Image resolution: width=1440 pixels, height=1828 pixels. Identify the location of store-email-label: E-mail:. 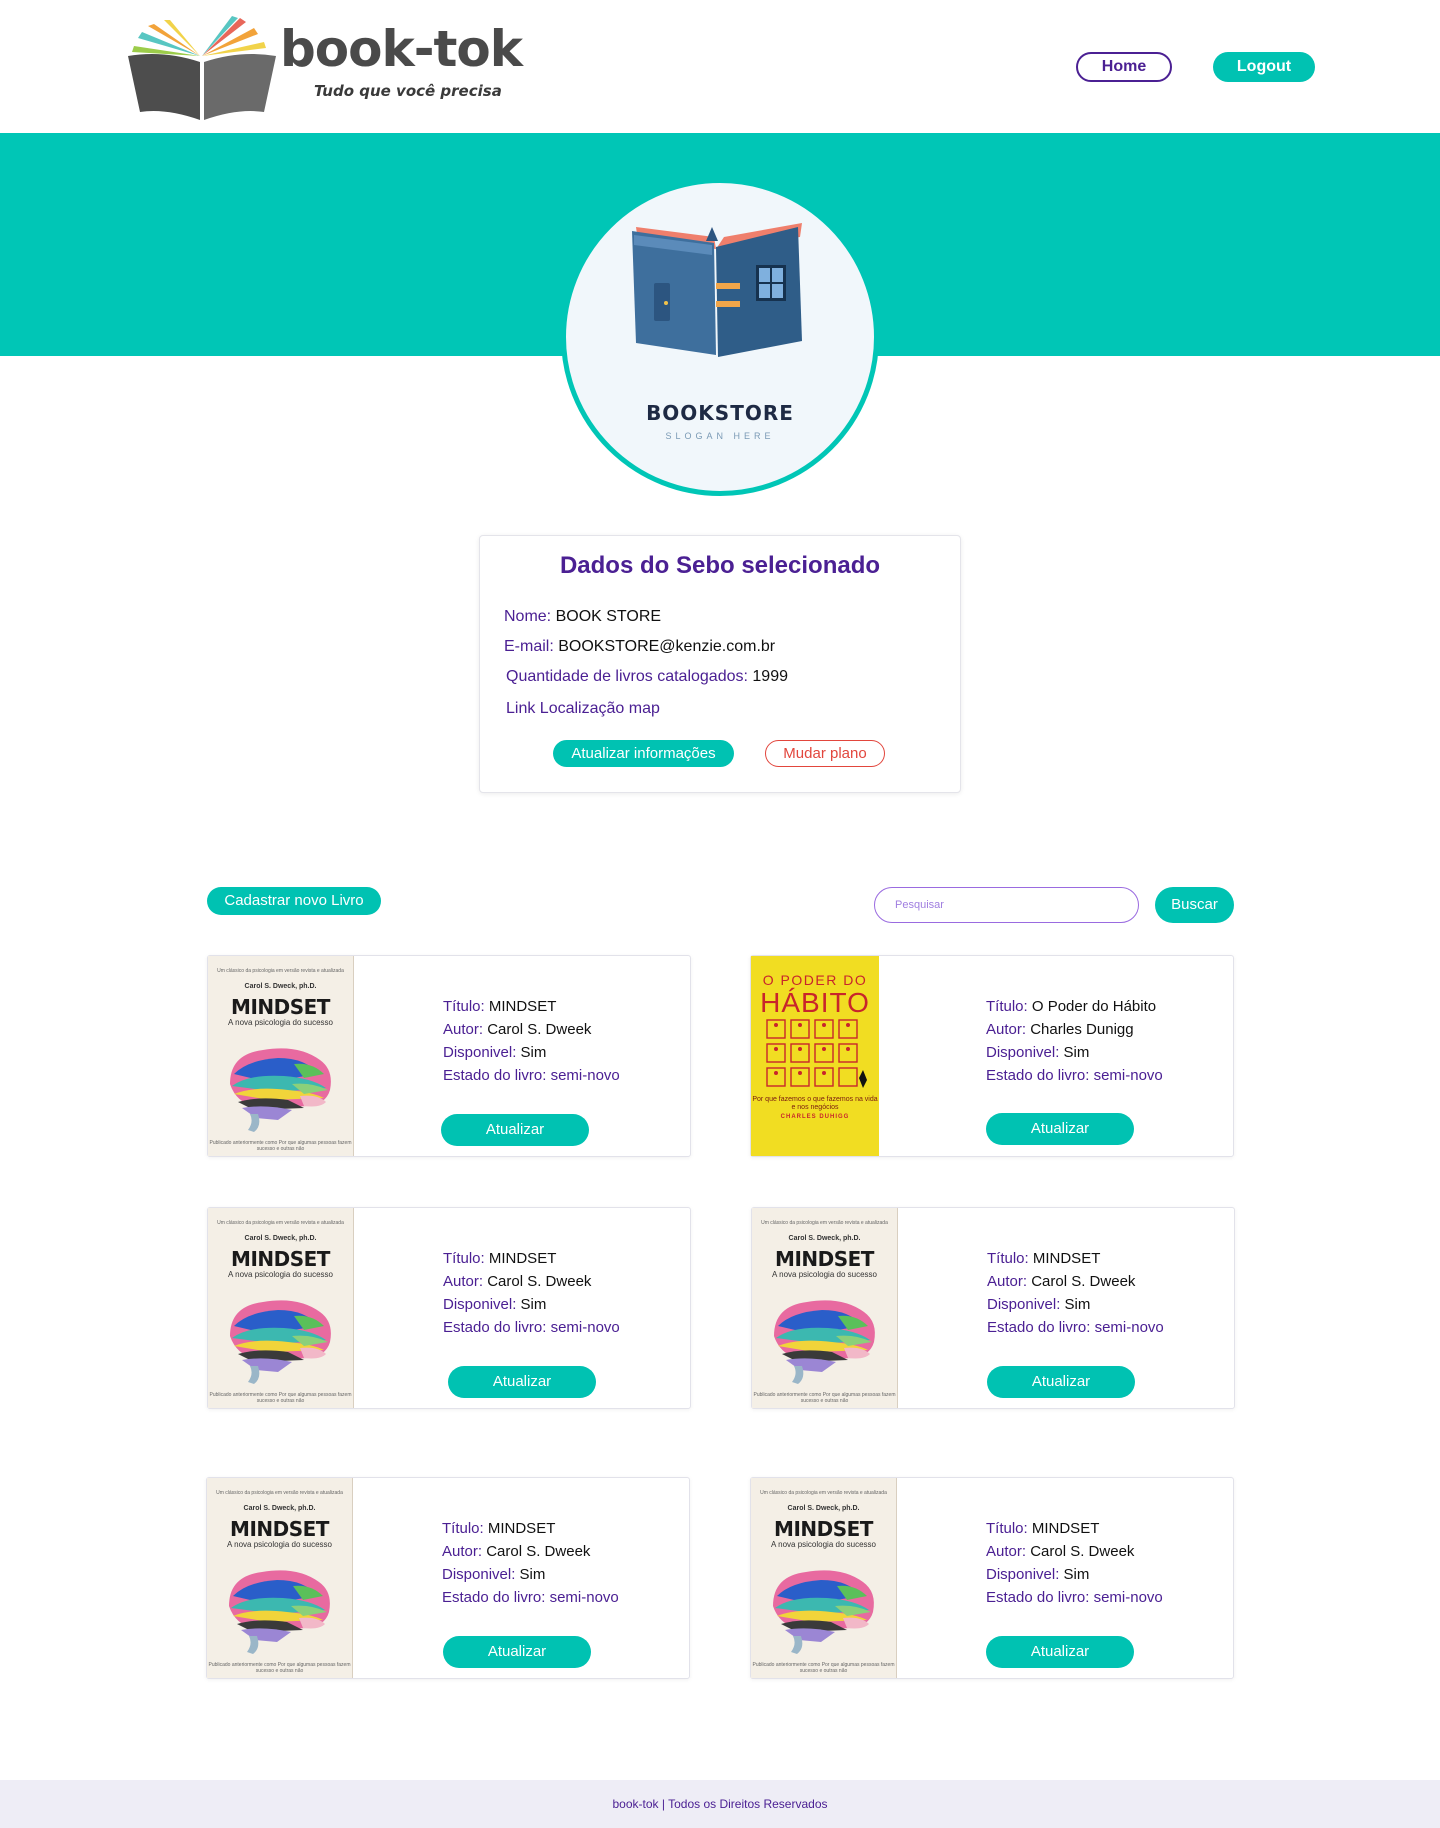
(529, 646).